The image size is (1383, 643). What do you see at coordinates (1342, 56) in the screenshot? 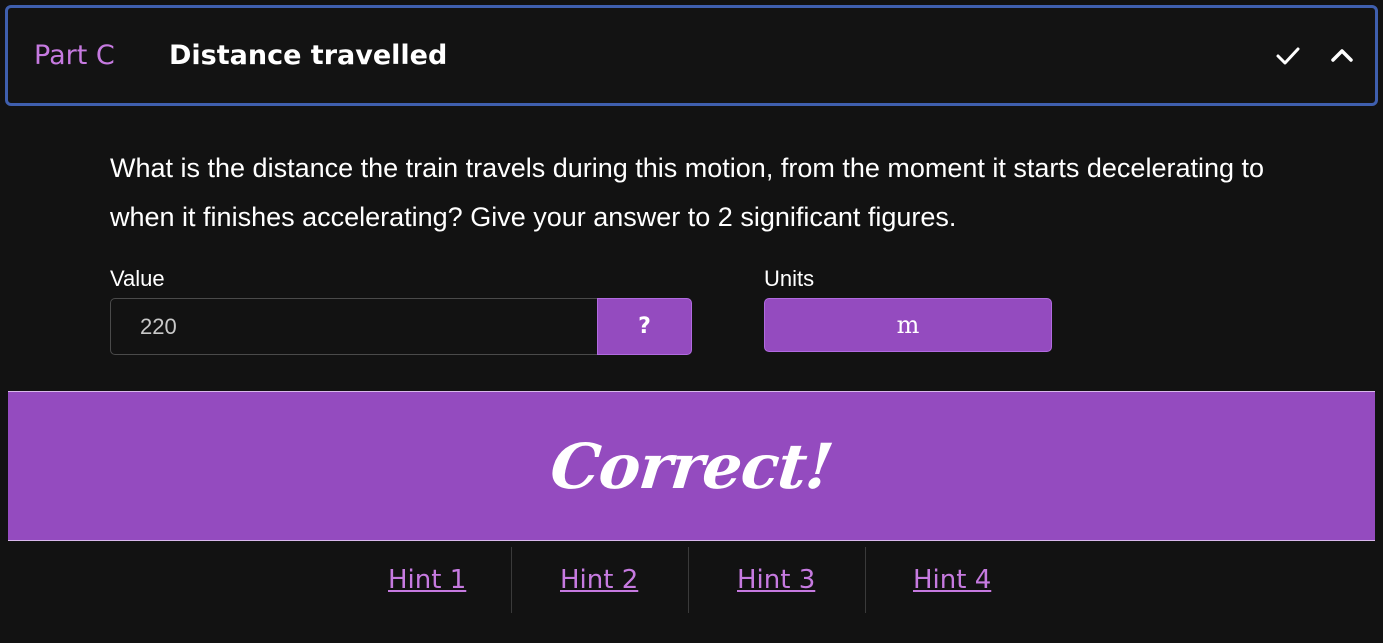
I see `chevron-up-icon` at bounding box center [1342, 56].